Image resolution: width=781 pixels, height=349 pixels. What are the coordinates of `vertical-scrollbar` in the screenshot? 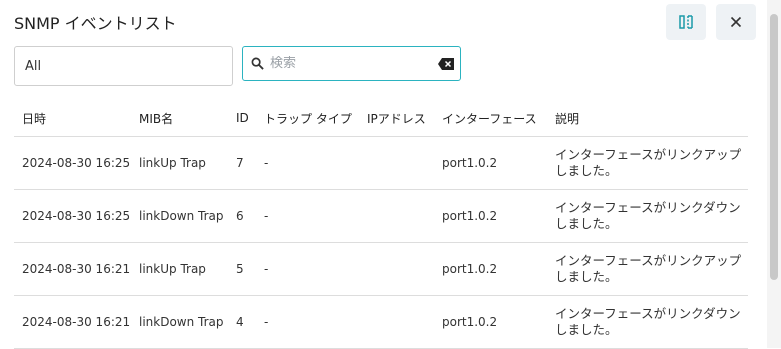 It's located at (774, 174).